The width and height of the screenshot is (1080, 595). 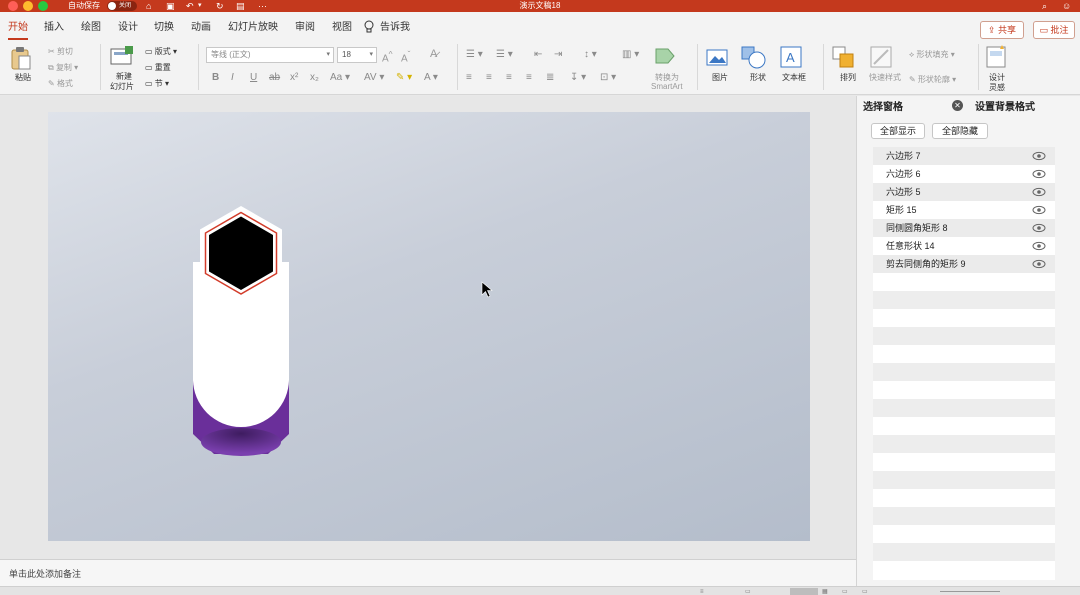 I want to click on format-painter-button: ✎ 格式, so click(x=60, y=83).